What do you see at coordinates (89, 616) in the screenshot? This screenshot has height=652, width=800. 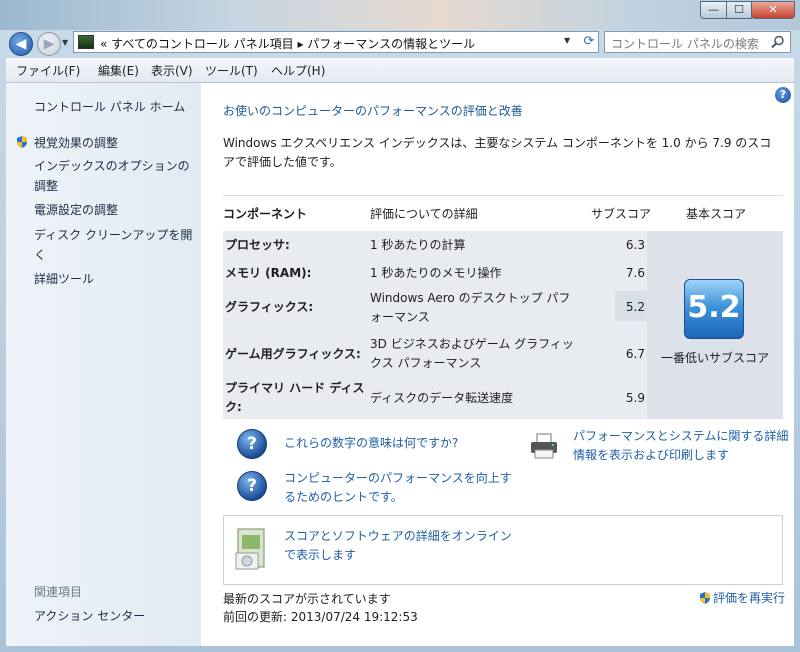 I see `sidebar-item-action-center: アクション センター` at bounding box center [89, 616].